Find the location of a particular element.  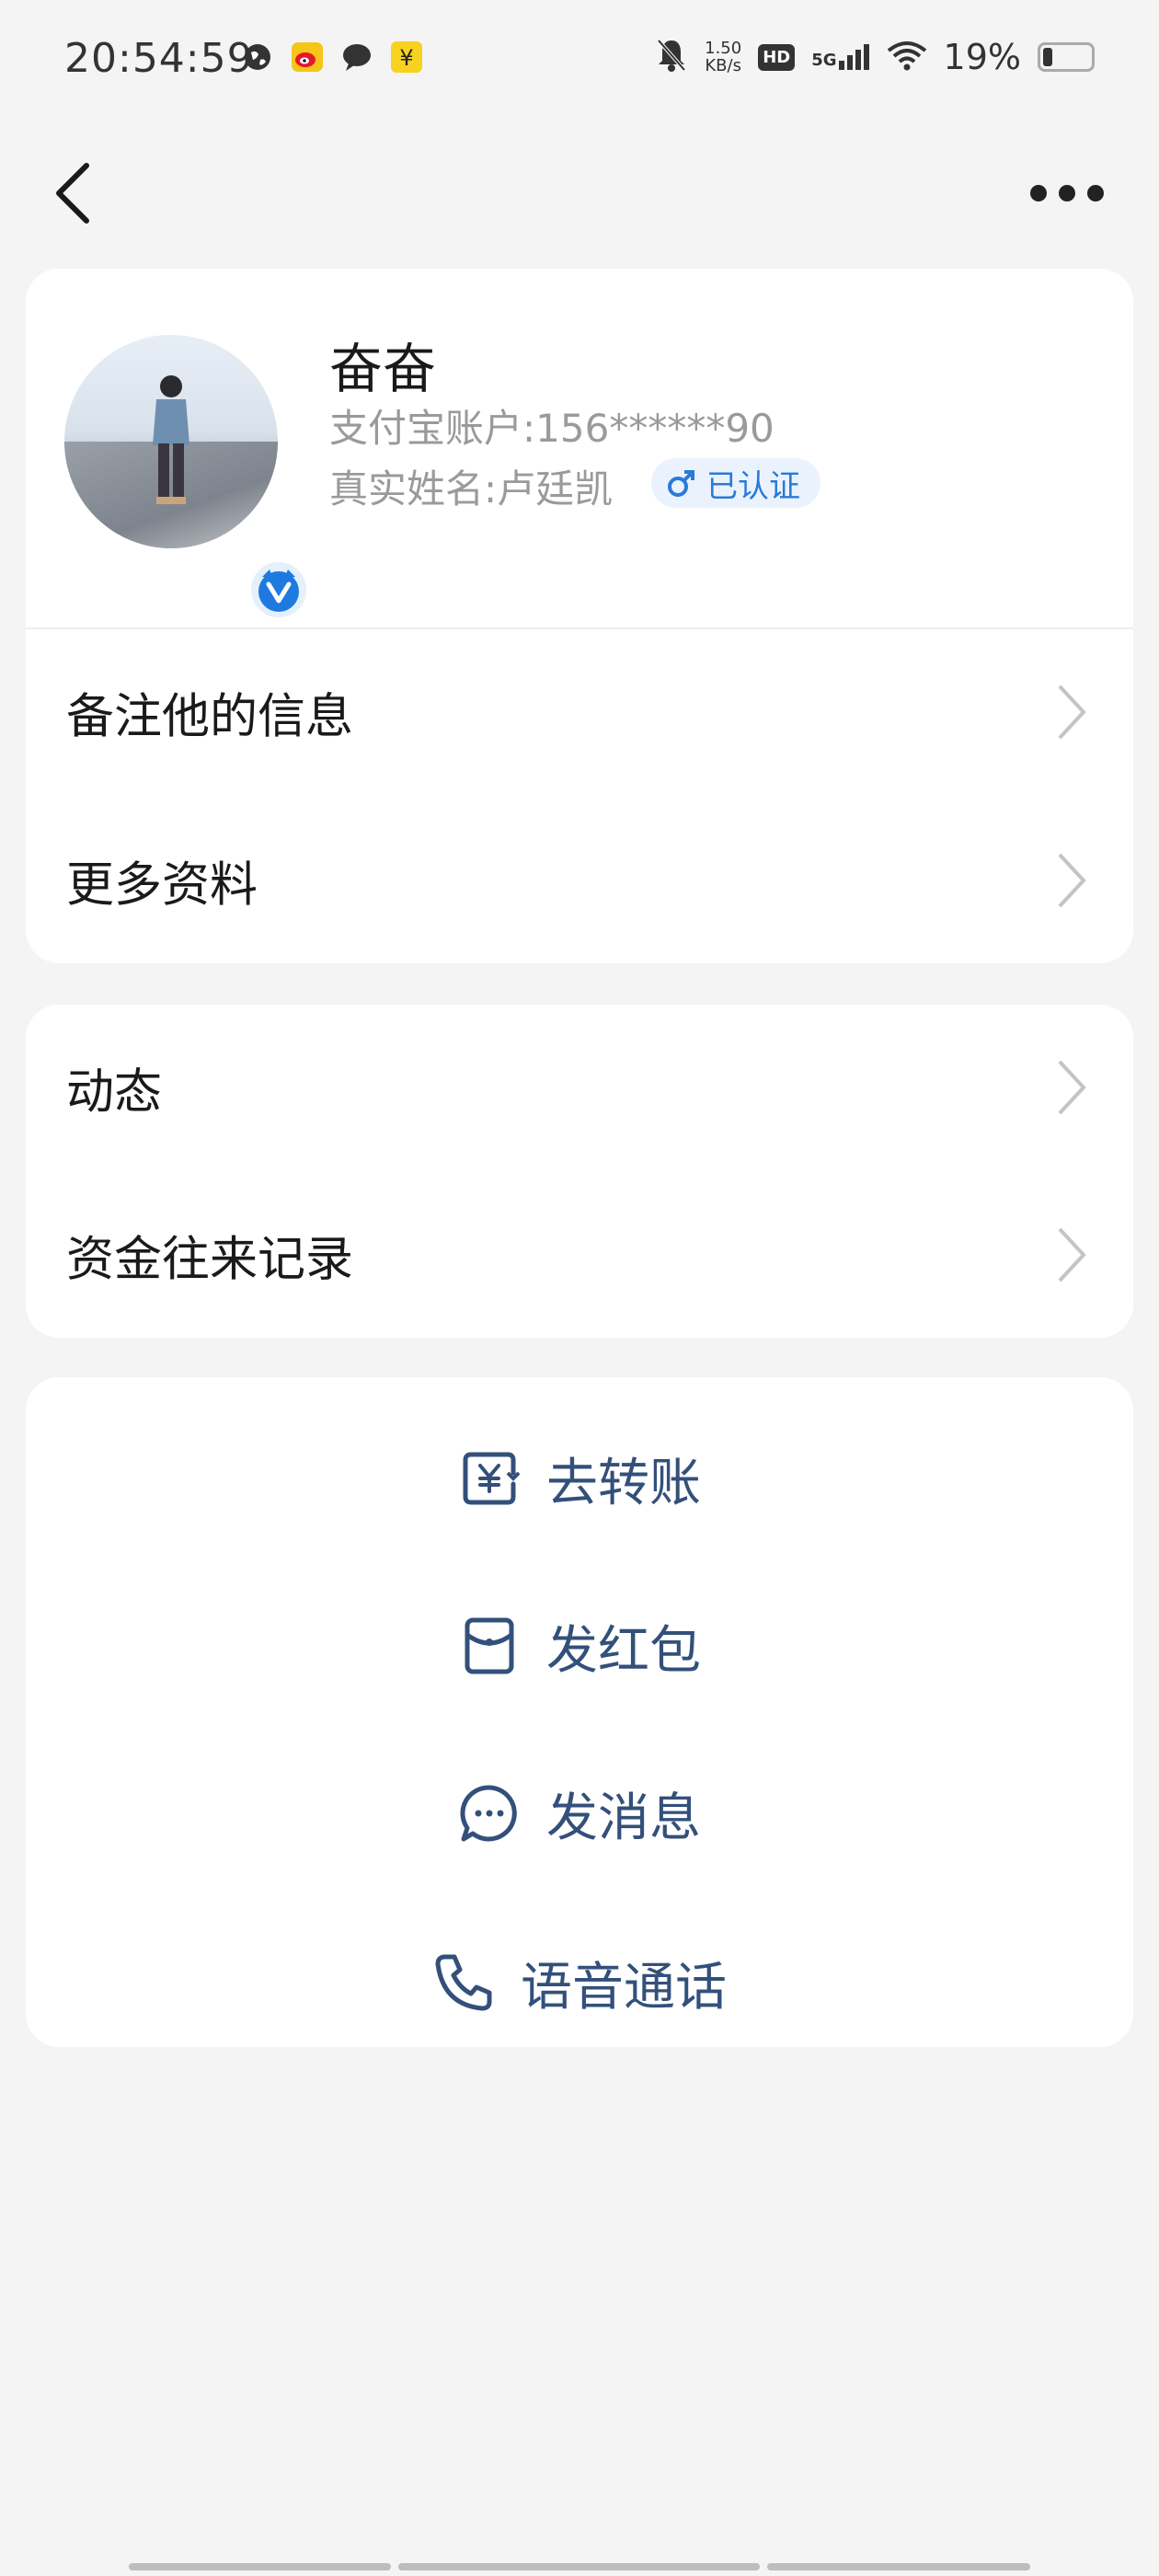

send-message-button: 发消息 is located at coordinates (579, 1813).